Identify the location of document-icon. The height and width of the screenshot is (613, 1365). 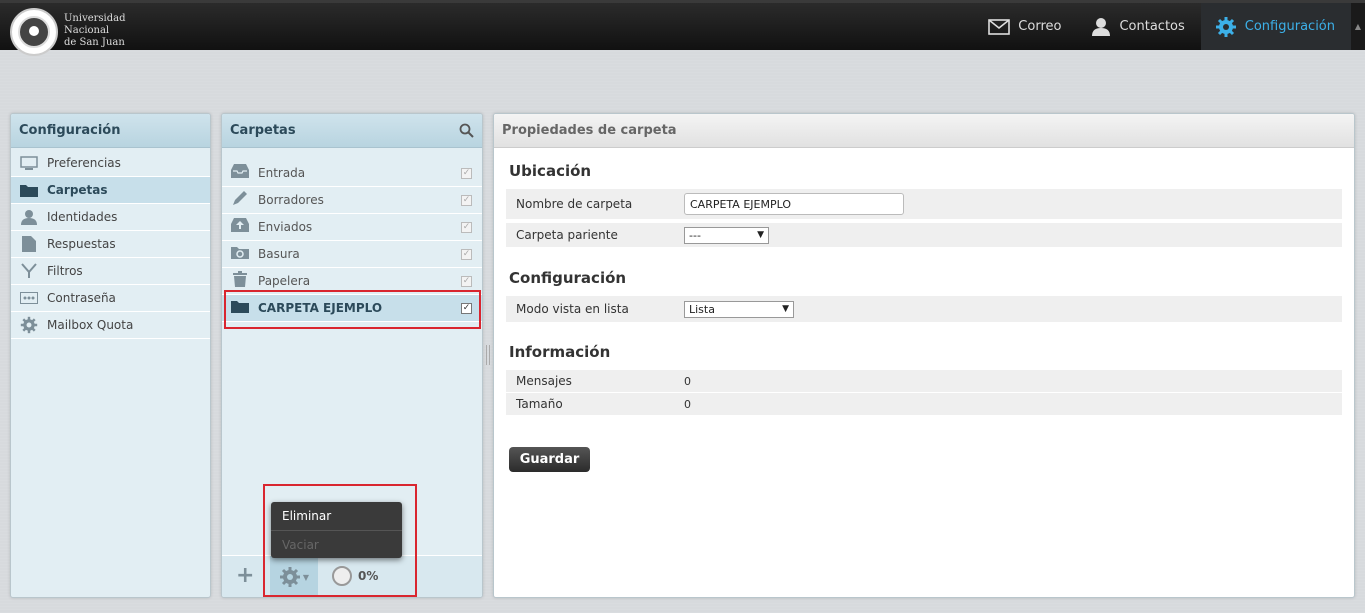
(29, 244).